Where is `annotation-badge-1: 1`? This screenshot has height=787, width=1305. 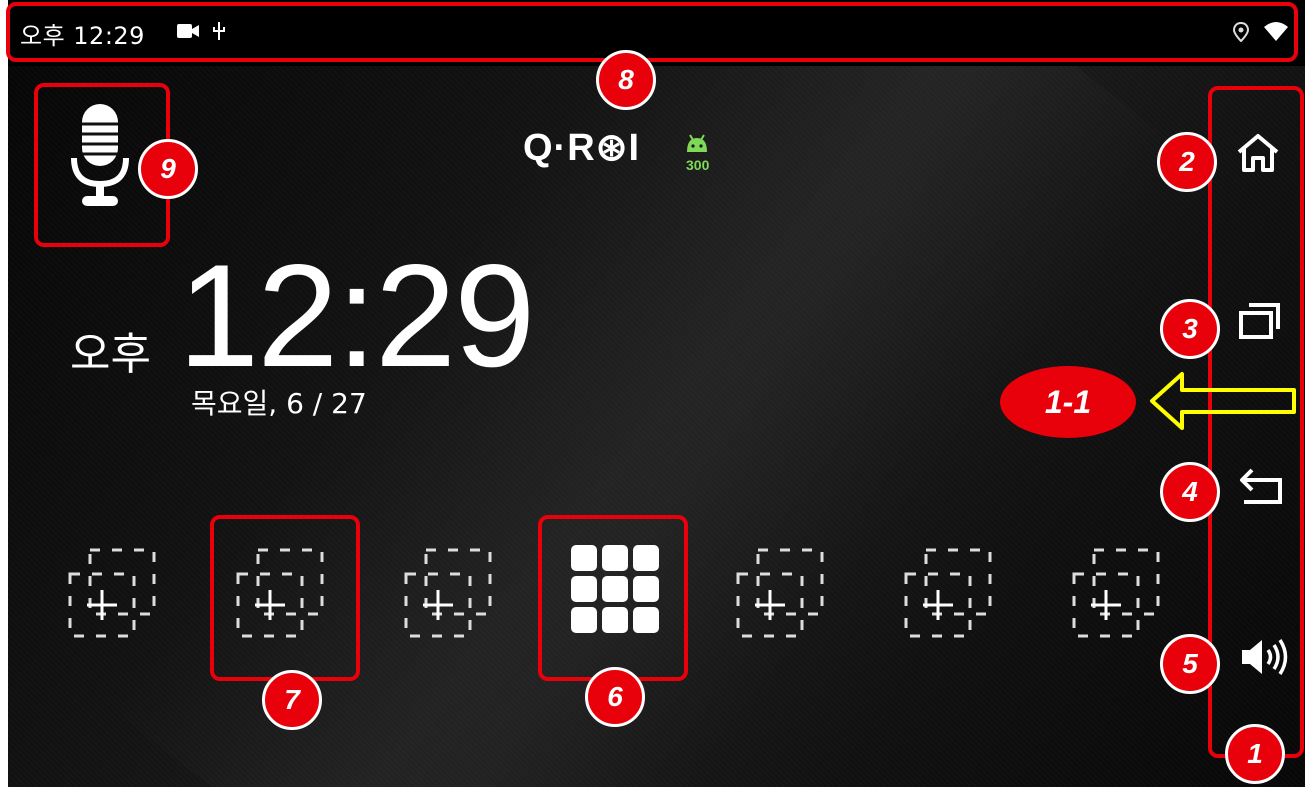
annotation-badge-1: 1 is located at coordinates (1255, 754).